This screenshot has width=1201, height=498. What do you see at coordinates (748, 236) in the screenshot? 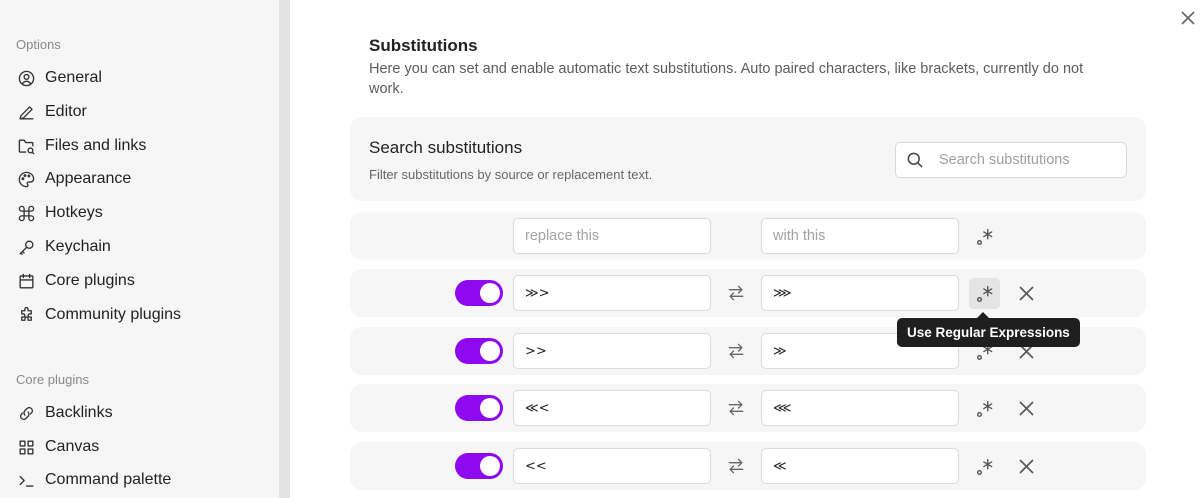
I see `new-substitution-row` at bounding box center [748, 236].